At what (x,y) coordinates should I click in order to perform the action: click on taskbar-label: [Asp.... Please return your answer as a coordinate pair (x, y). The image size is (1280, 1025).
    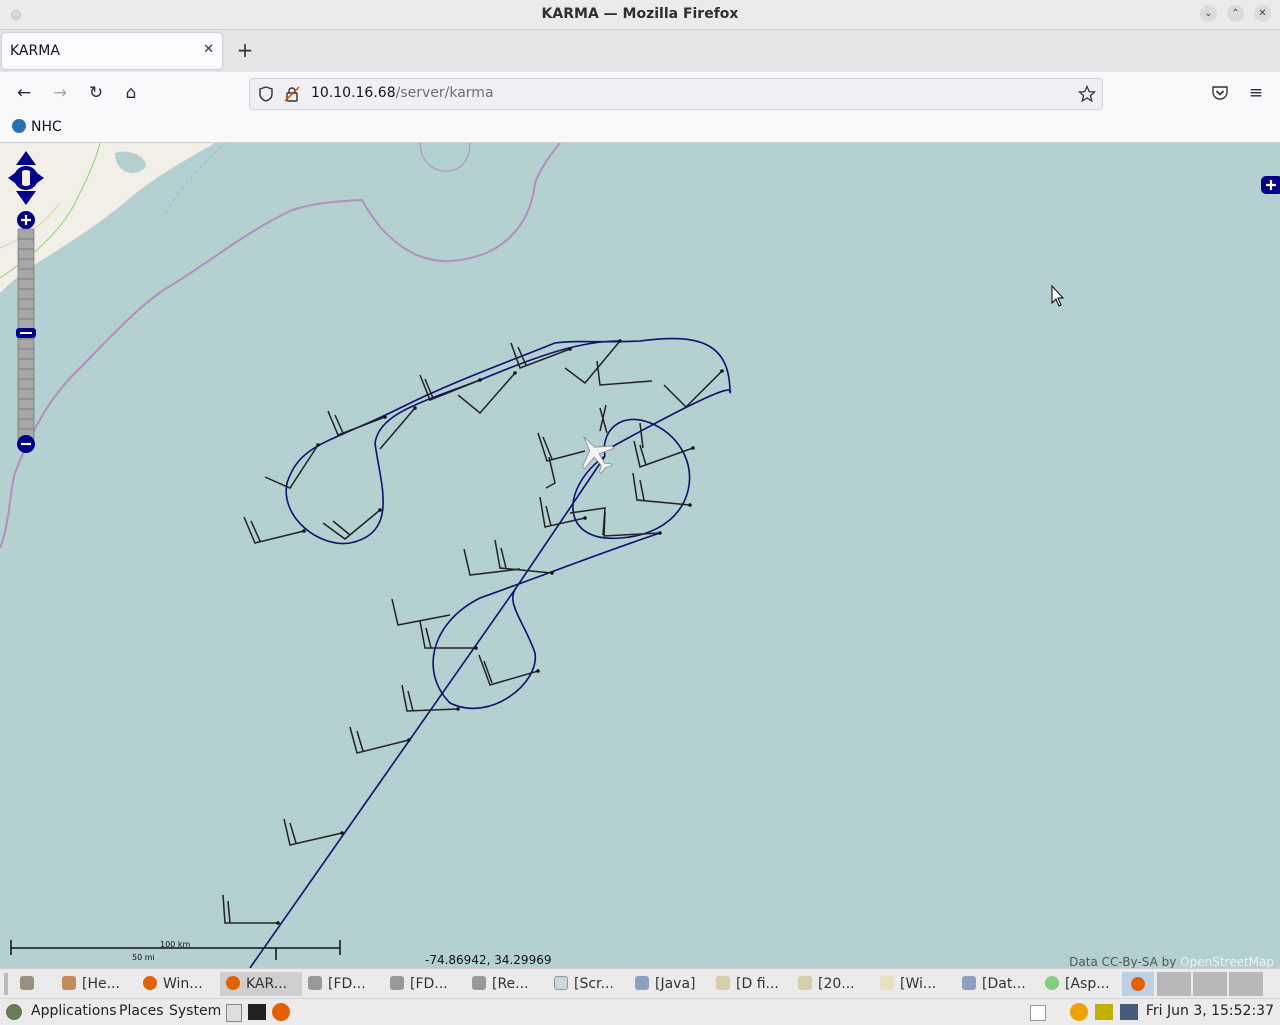
    Looking at the image, I should click on (1087, 984).